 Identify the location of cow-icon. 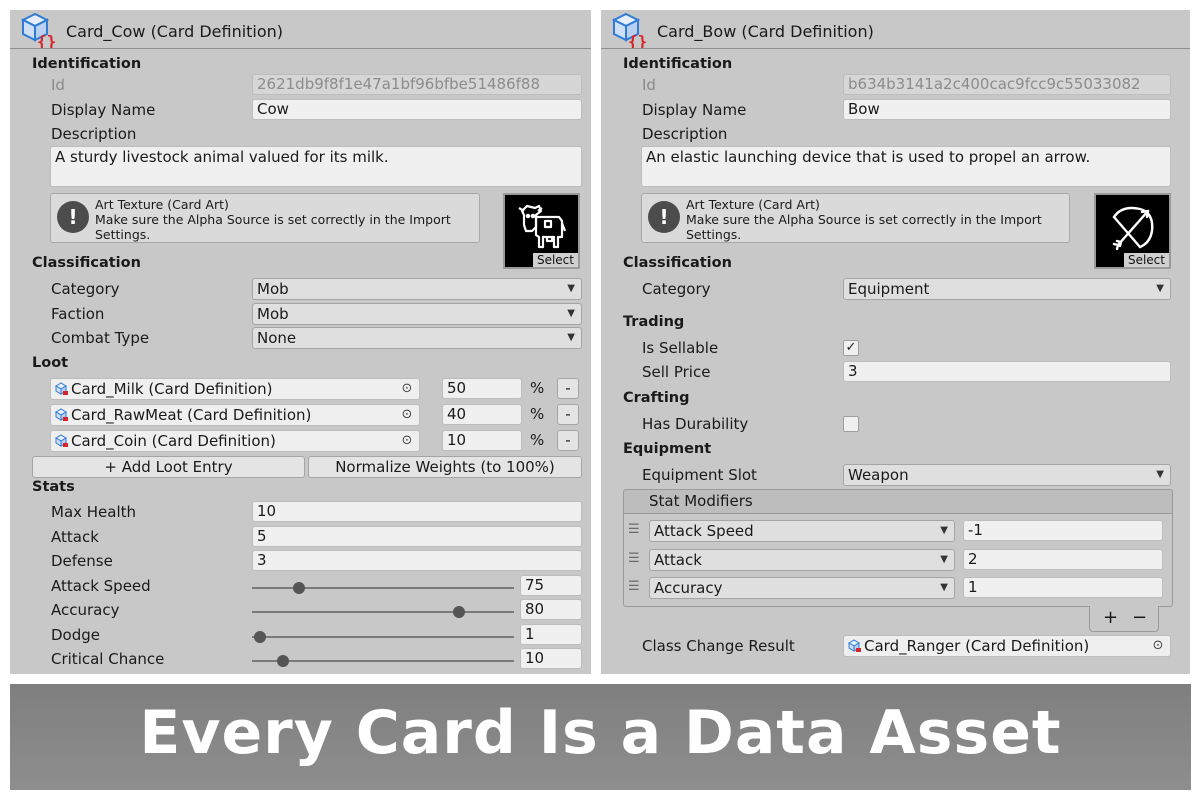
(542, 226).